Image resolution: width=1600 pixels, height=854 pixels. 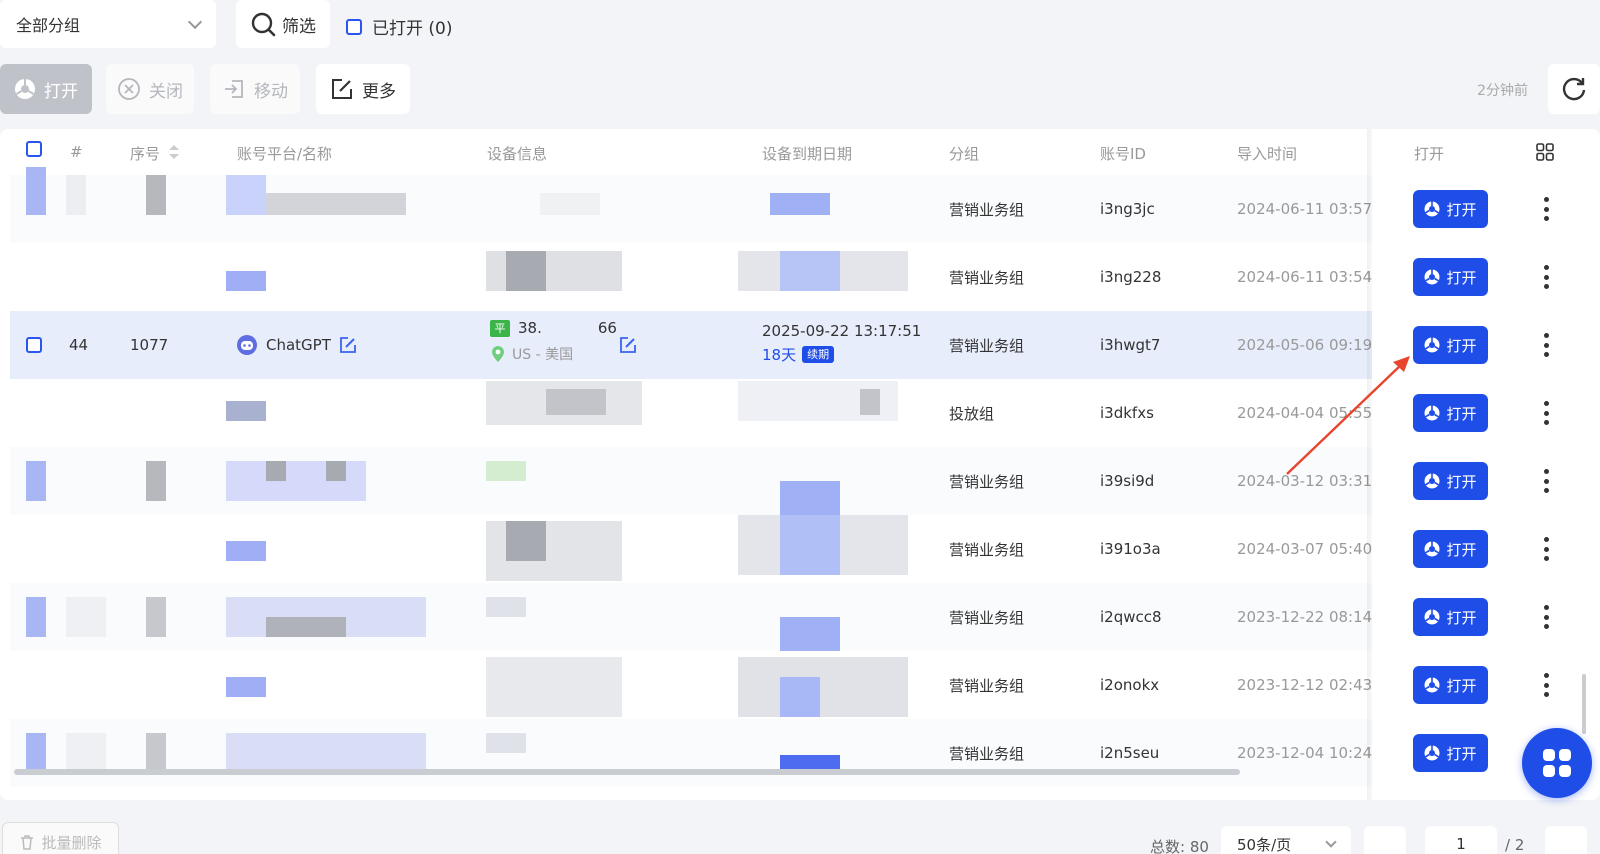 I want to click on filter-label: 筛选, so click(x=299, y=26).